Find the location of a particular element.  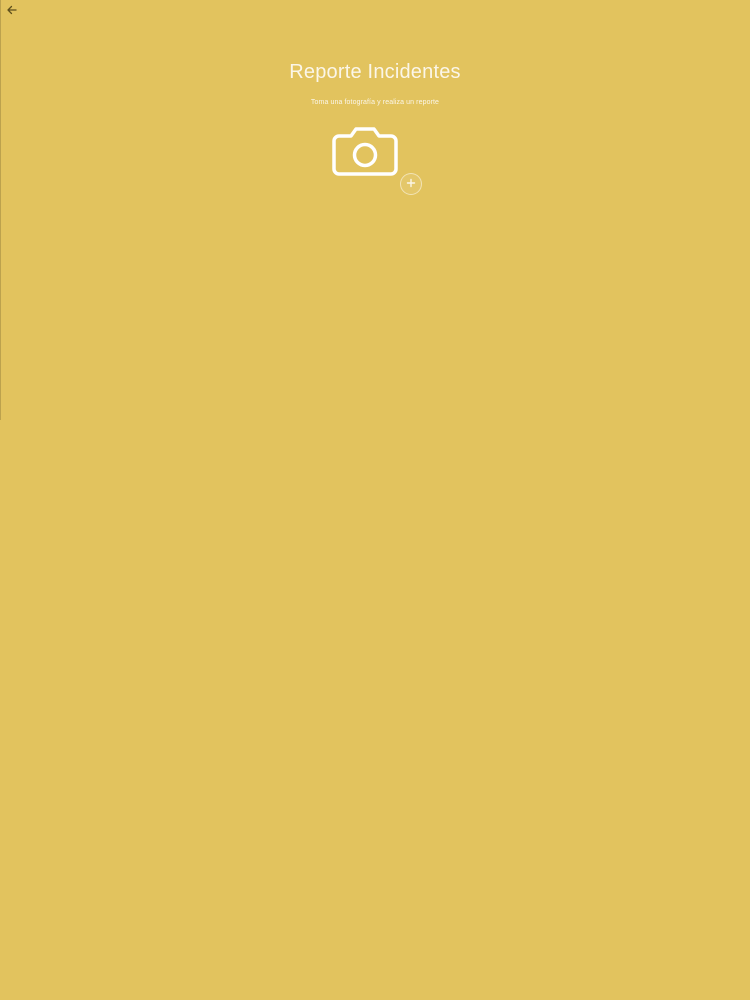

camera-button is located at coordinates (365, 153).